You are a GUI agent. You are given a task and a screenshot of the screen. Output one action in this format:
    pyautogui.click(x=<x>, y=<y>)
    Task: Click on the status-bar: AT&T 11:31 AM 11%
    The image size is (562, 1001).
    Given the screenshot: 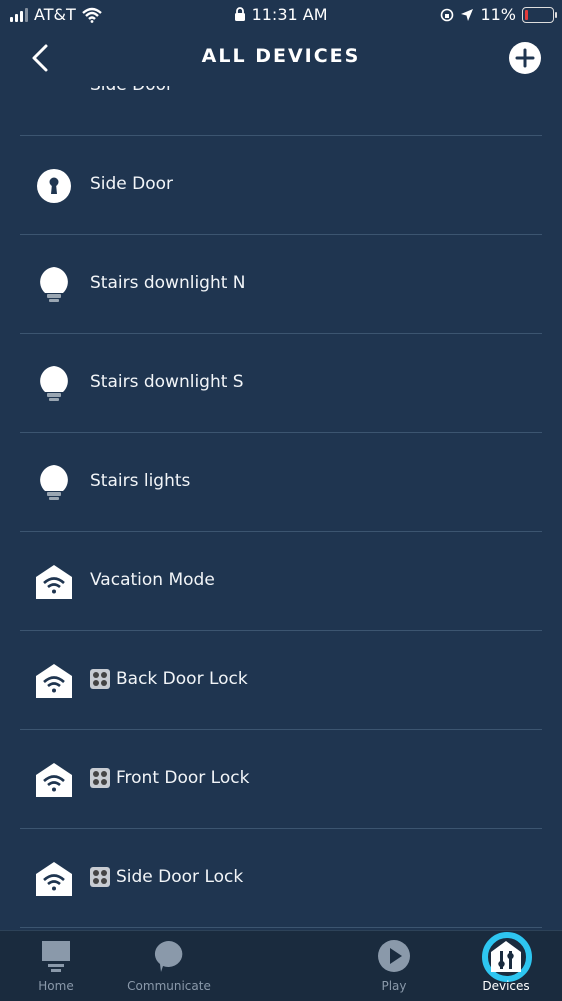 What is the action you would take?
    pyautogui.click(x=281, y=15)
    